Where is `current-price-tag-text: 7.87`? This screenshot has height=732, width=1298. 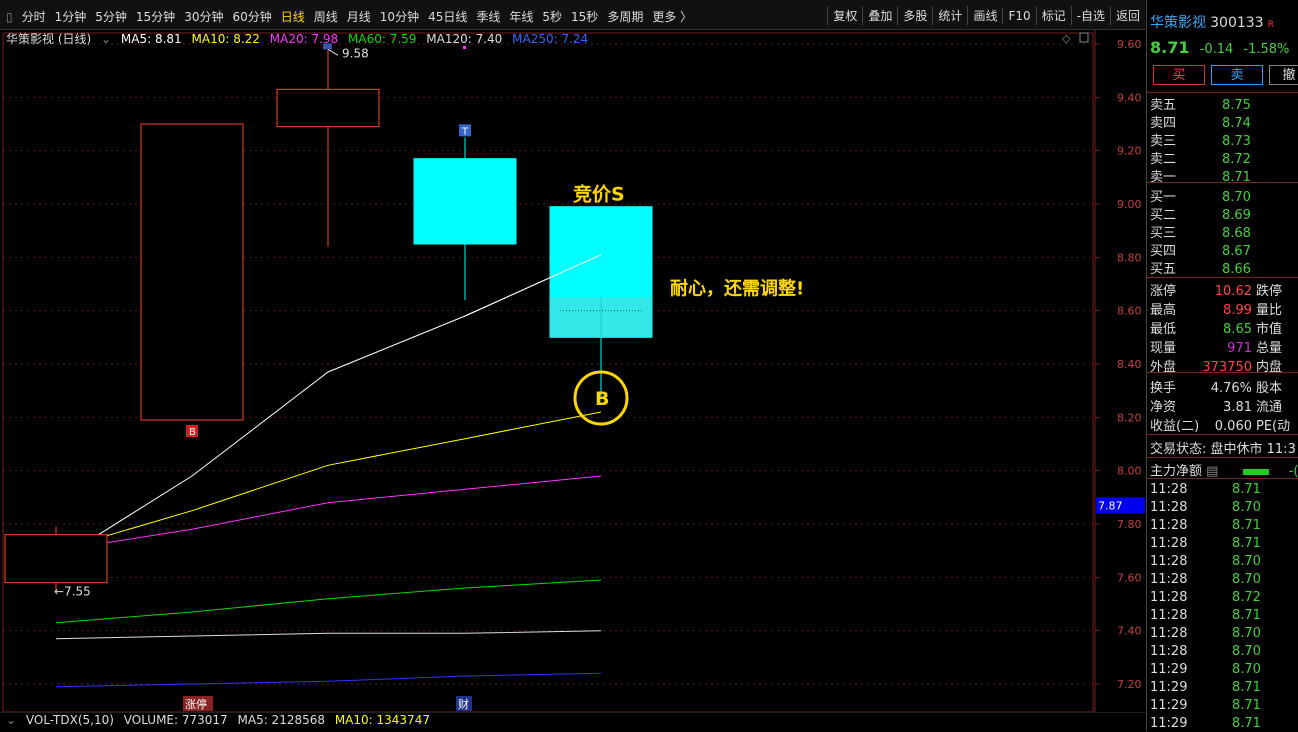
current-price-tag-text: 7.87 is located at coordinates (1110, 505).